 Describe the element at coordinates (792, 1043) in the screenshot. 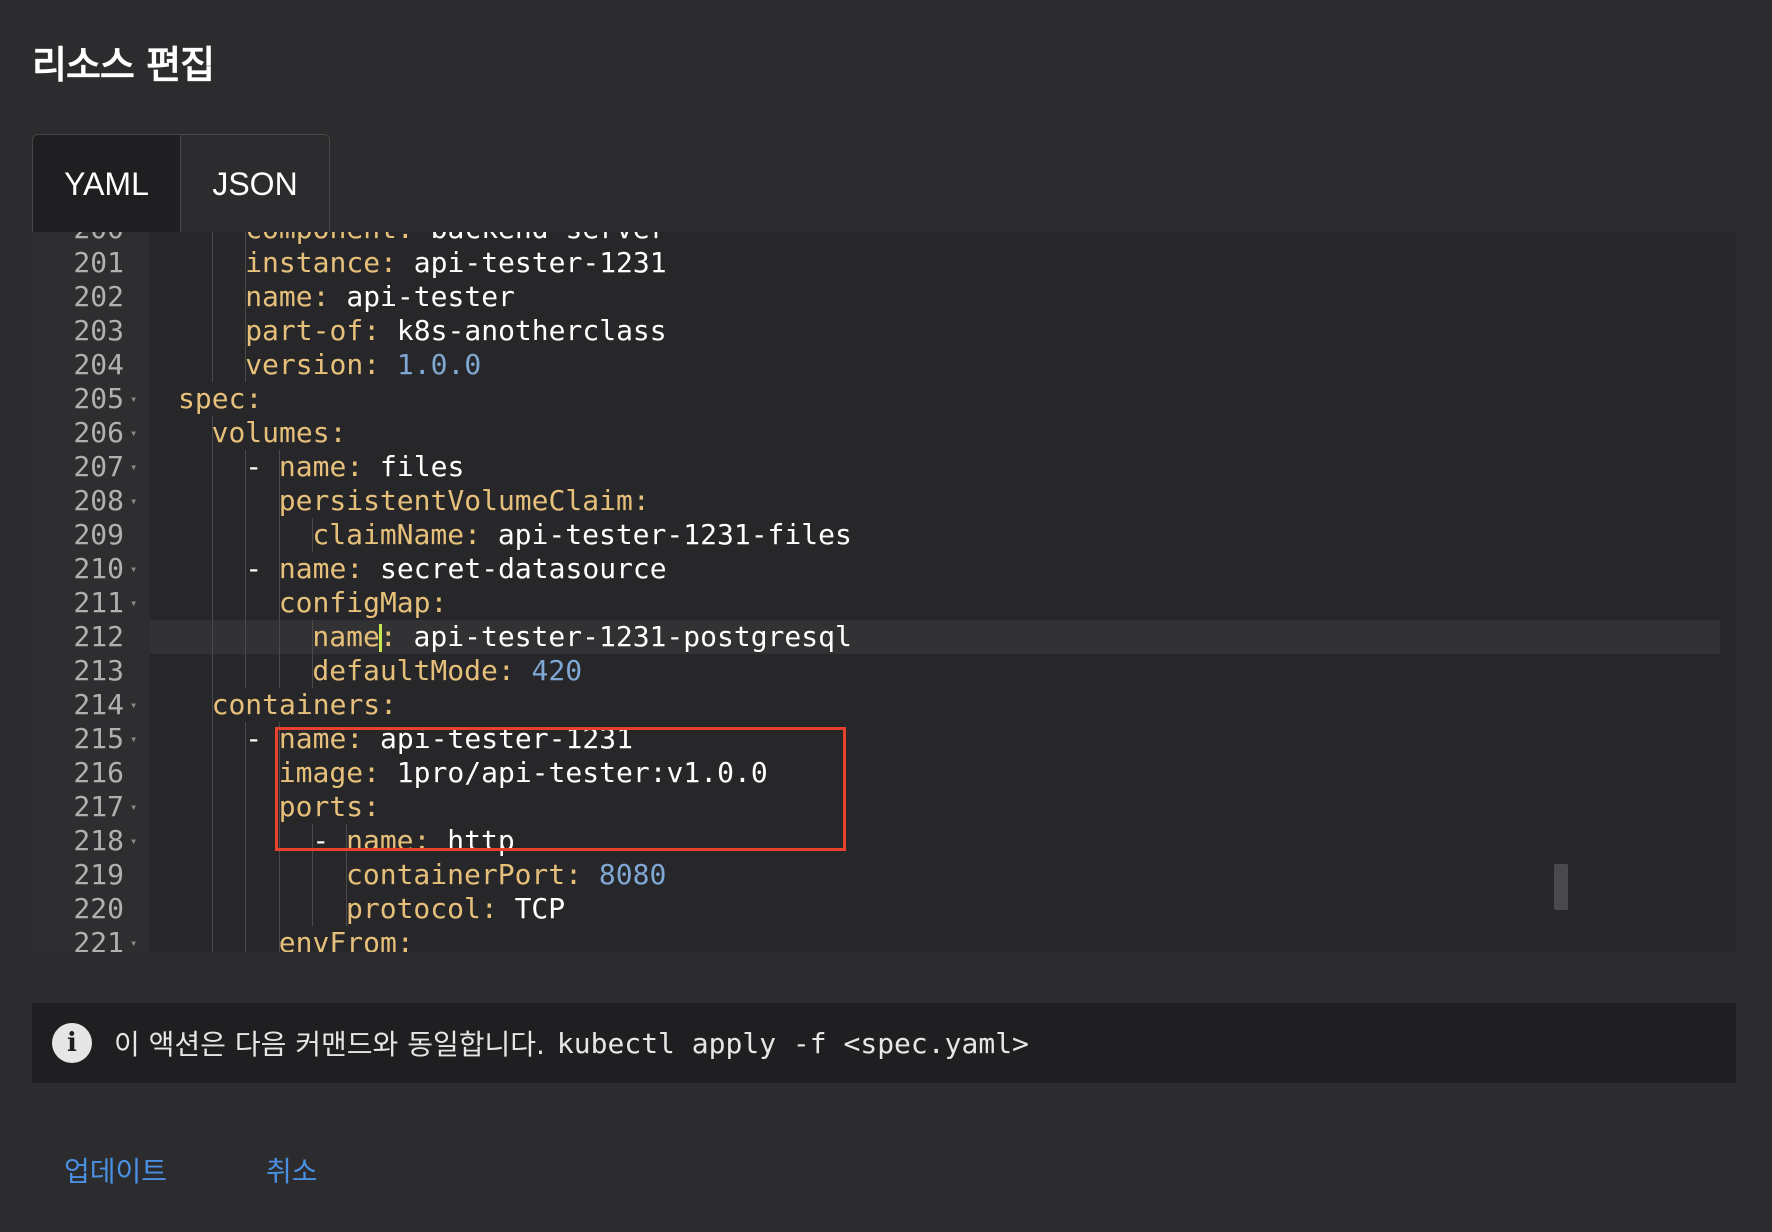

I see `info-command: kubectl apply -f <spec.yaml>` at that location.